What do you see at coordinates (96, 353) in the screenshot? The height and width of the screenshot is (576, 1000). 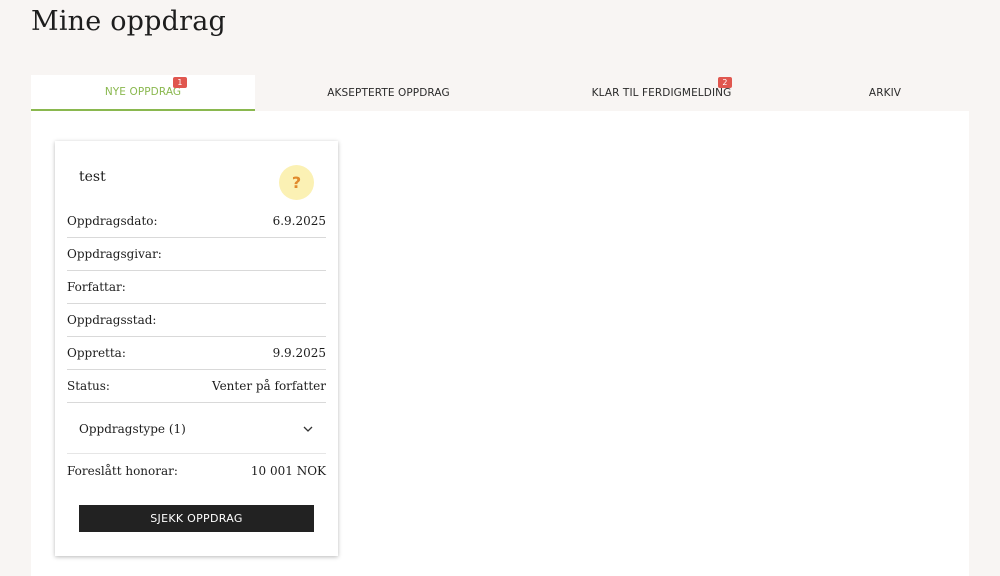 I see `detail-label: Oppretta:` at bounding box center [96, 353].